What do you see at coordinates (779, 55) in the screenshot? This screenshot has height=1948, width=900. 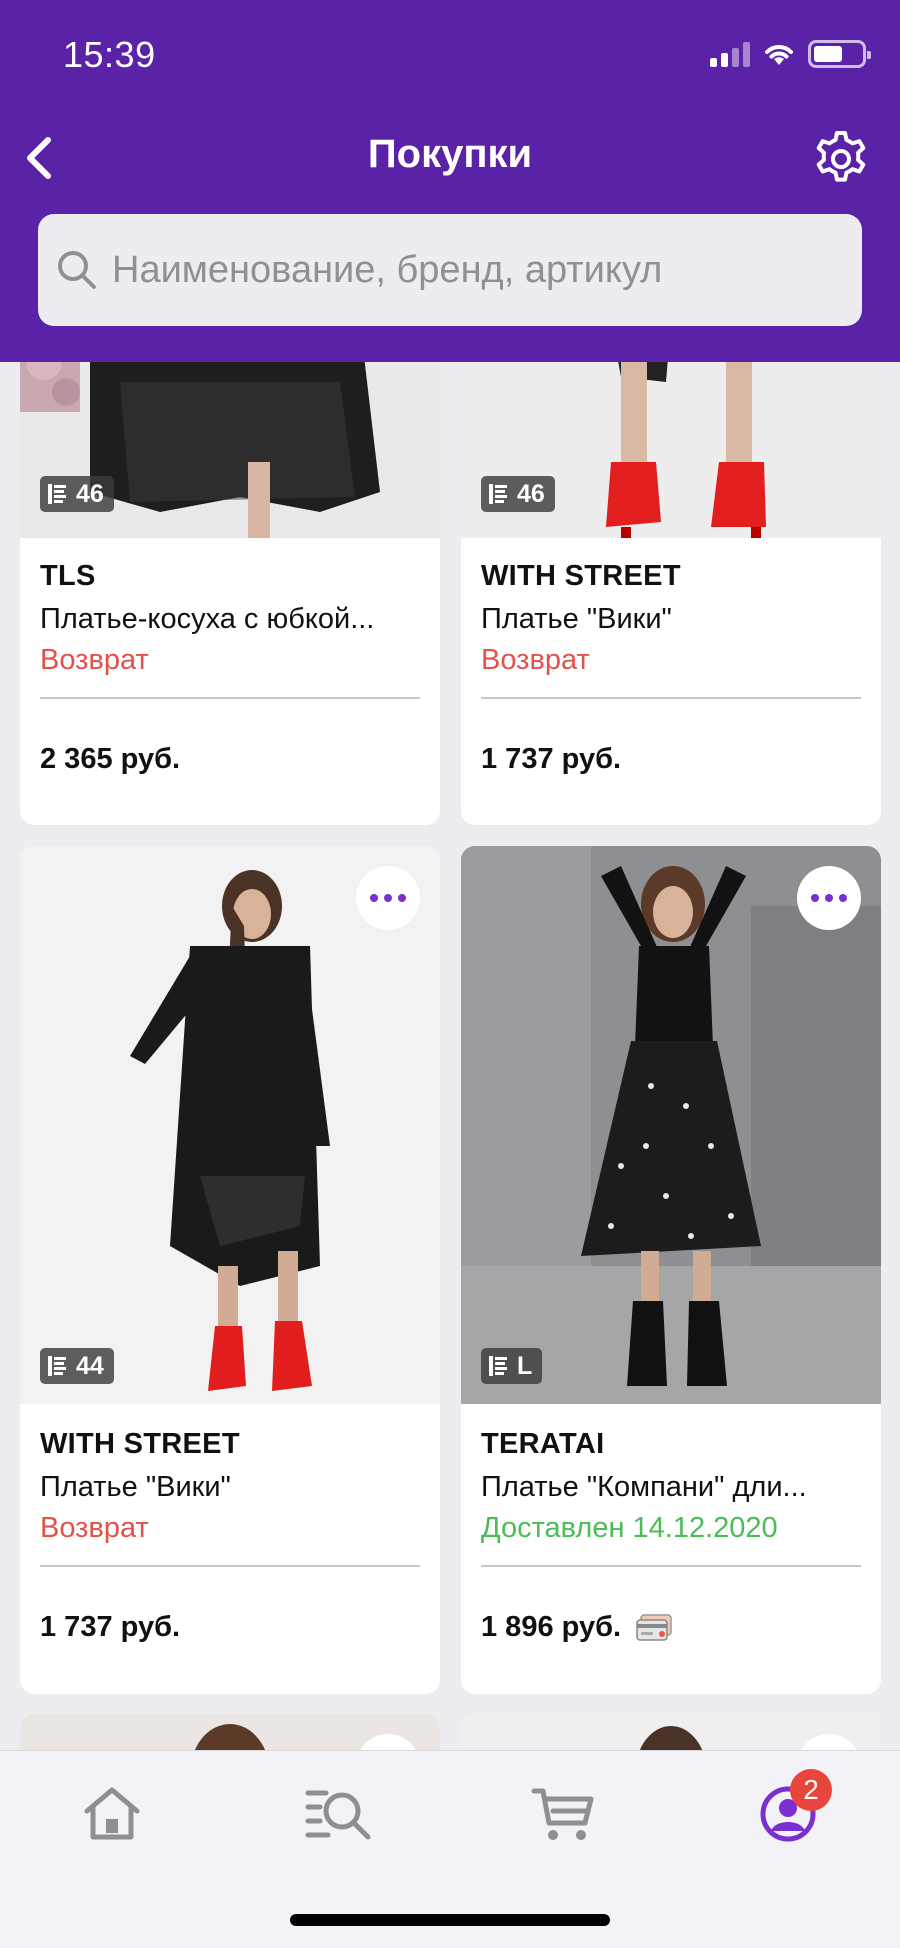 I see `wifi-icon` at bounding box center [779, 55].